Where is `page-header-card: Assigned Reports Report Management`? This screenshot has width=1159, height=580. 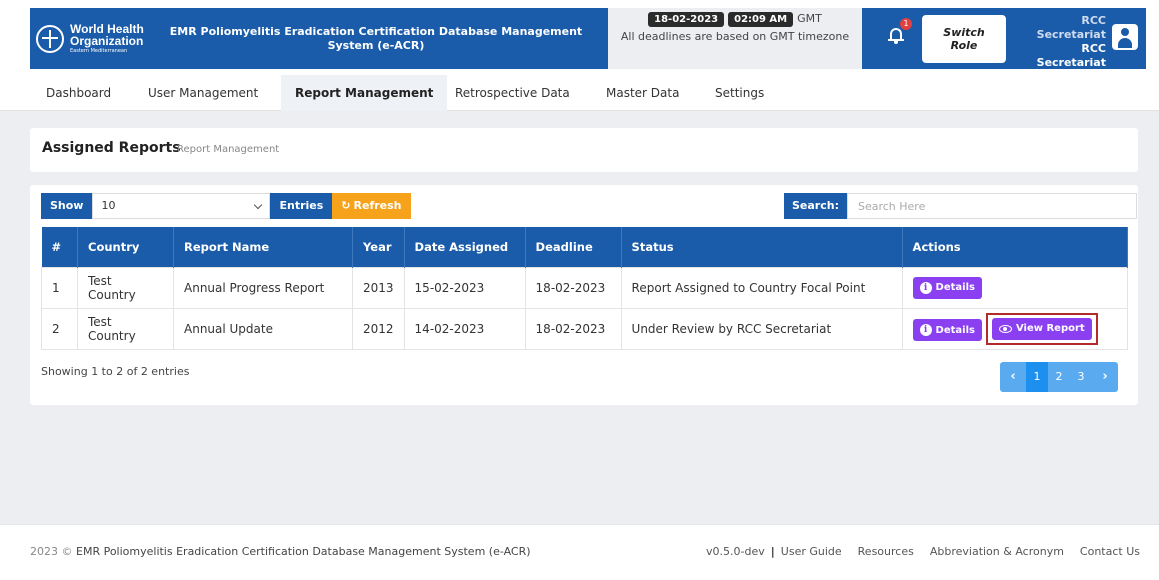 page-header-card: Assigned Reports Report Management is located at coordinates (584, 150).